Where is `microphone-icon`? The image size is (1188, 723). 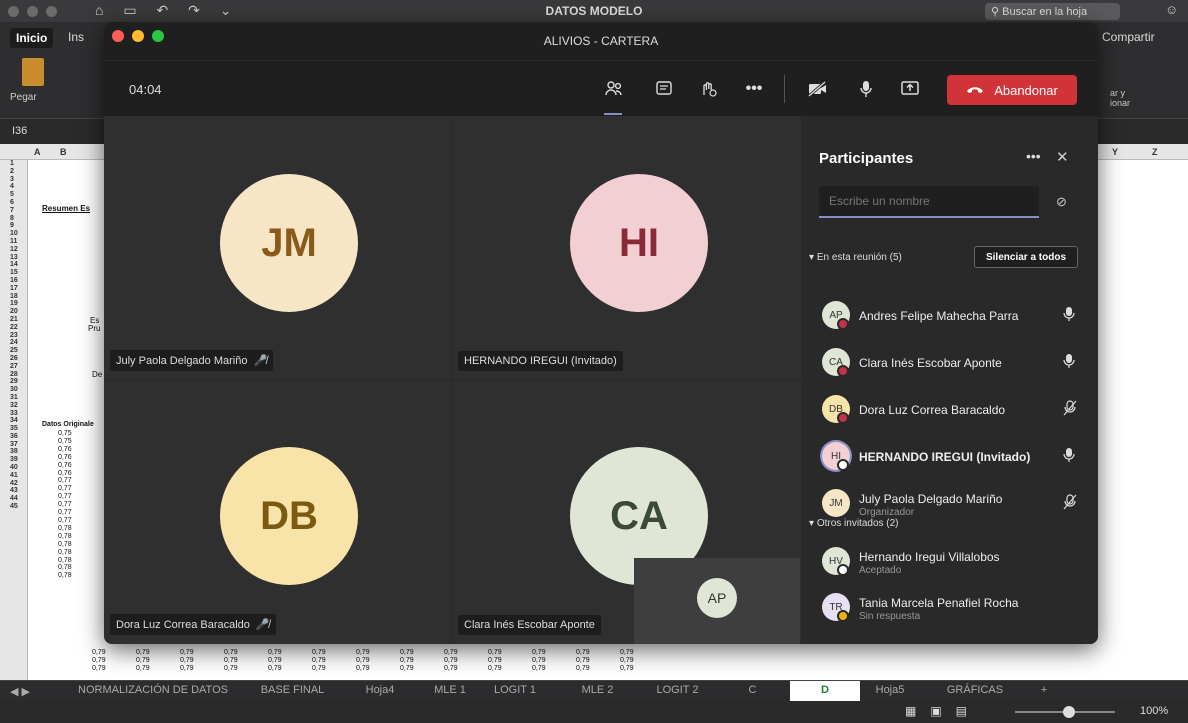
microphone-icon is located at coordinates (1069, 362).